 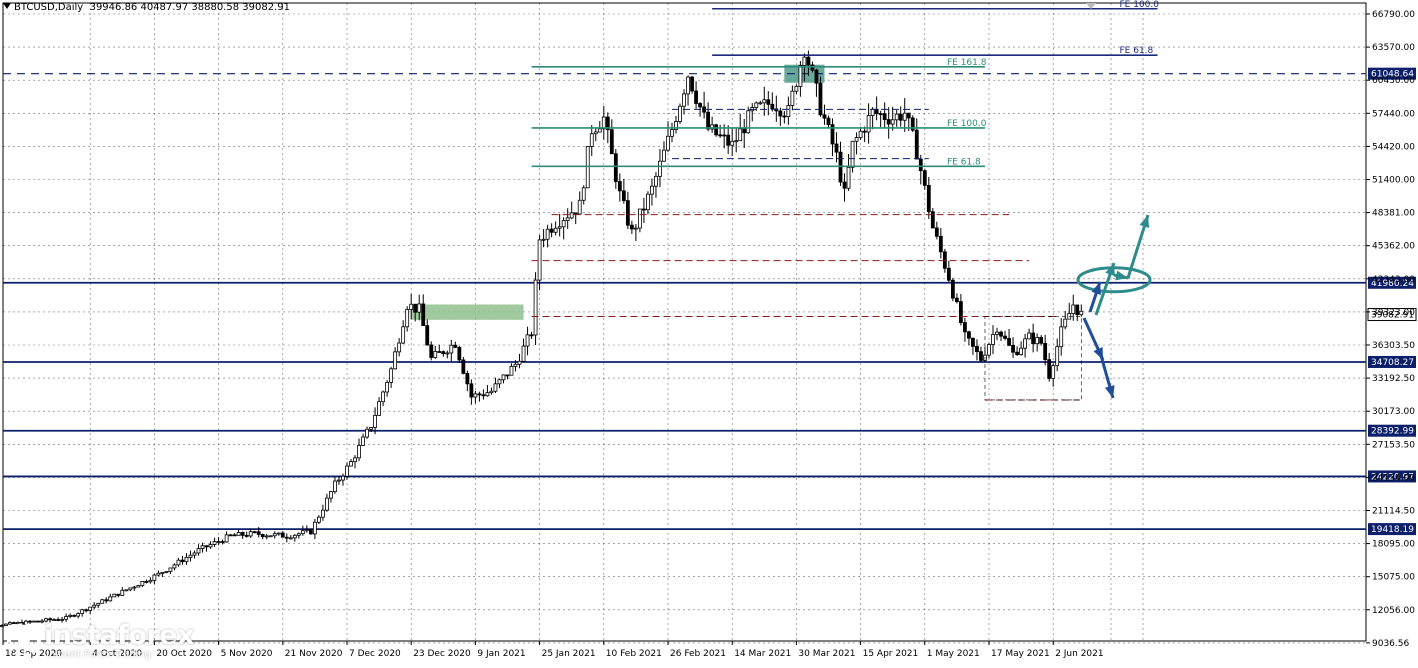 What do you see at coordinates (1020, 654) in the screenshot?
I see `date-axis-label: 17 May 2021` at bounding box center [1020, 654].